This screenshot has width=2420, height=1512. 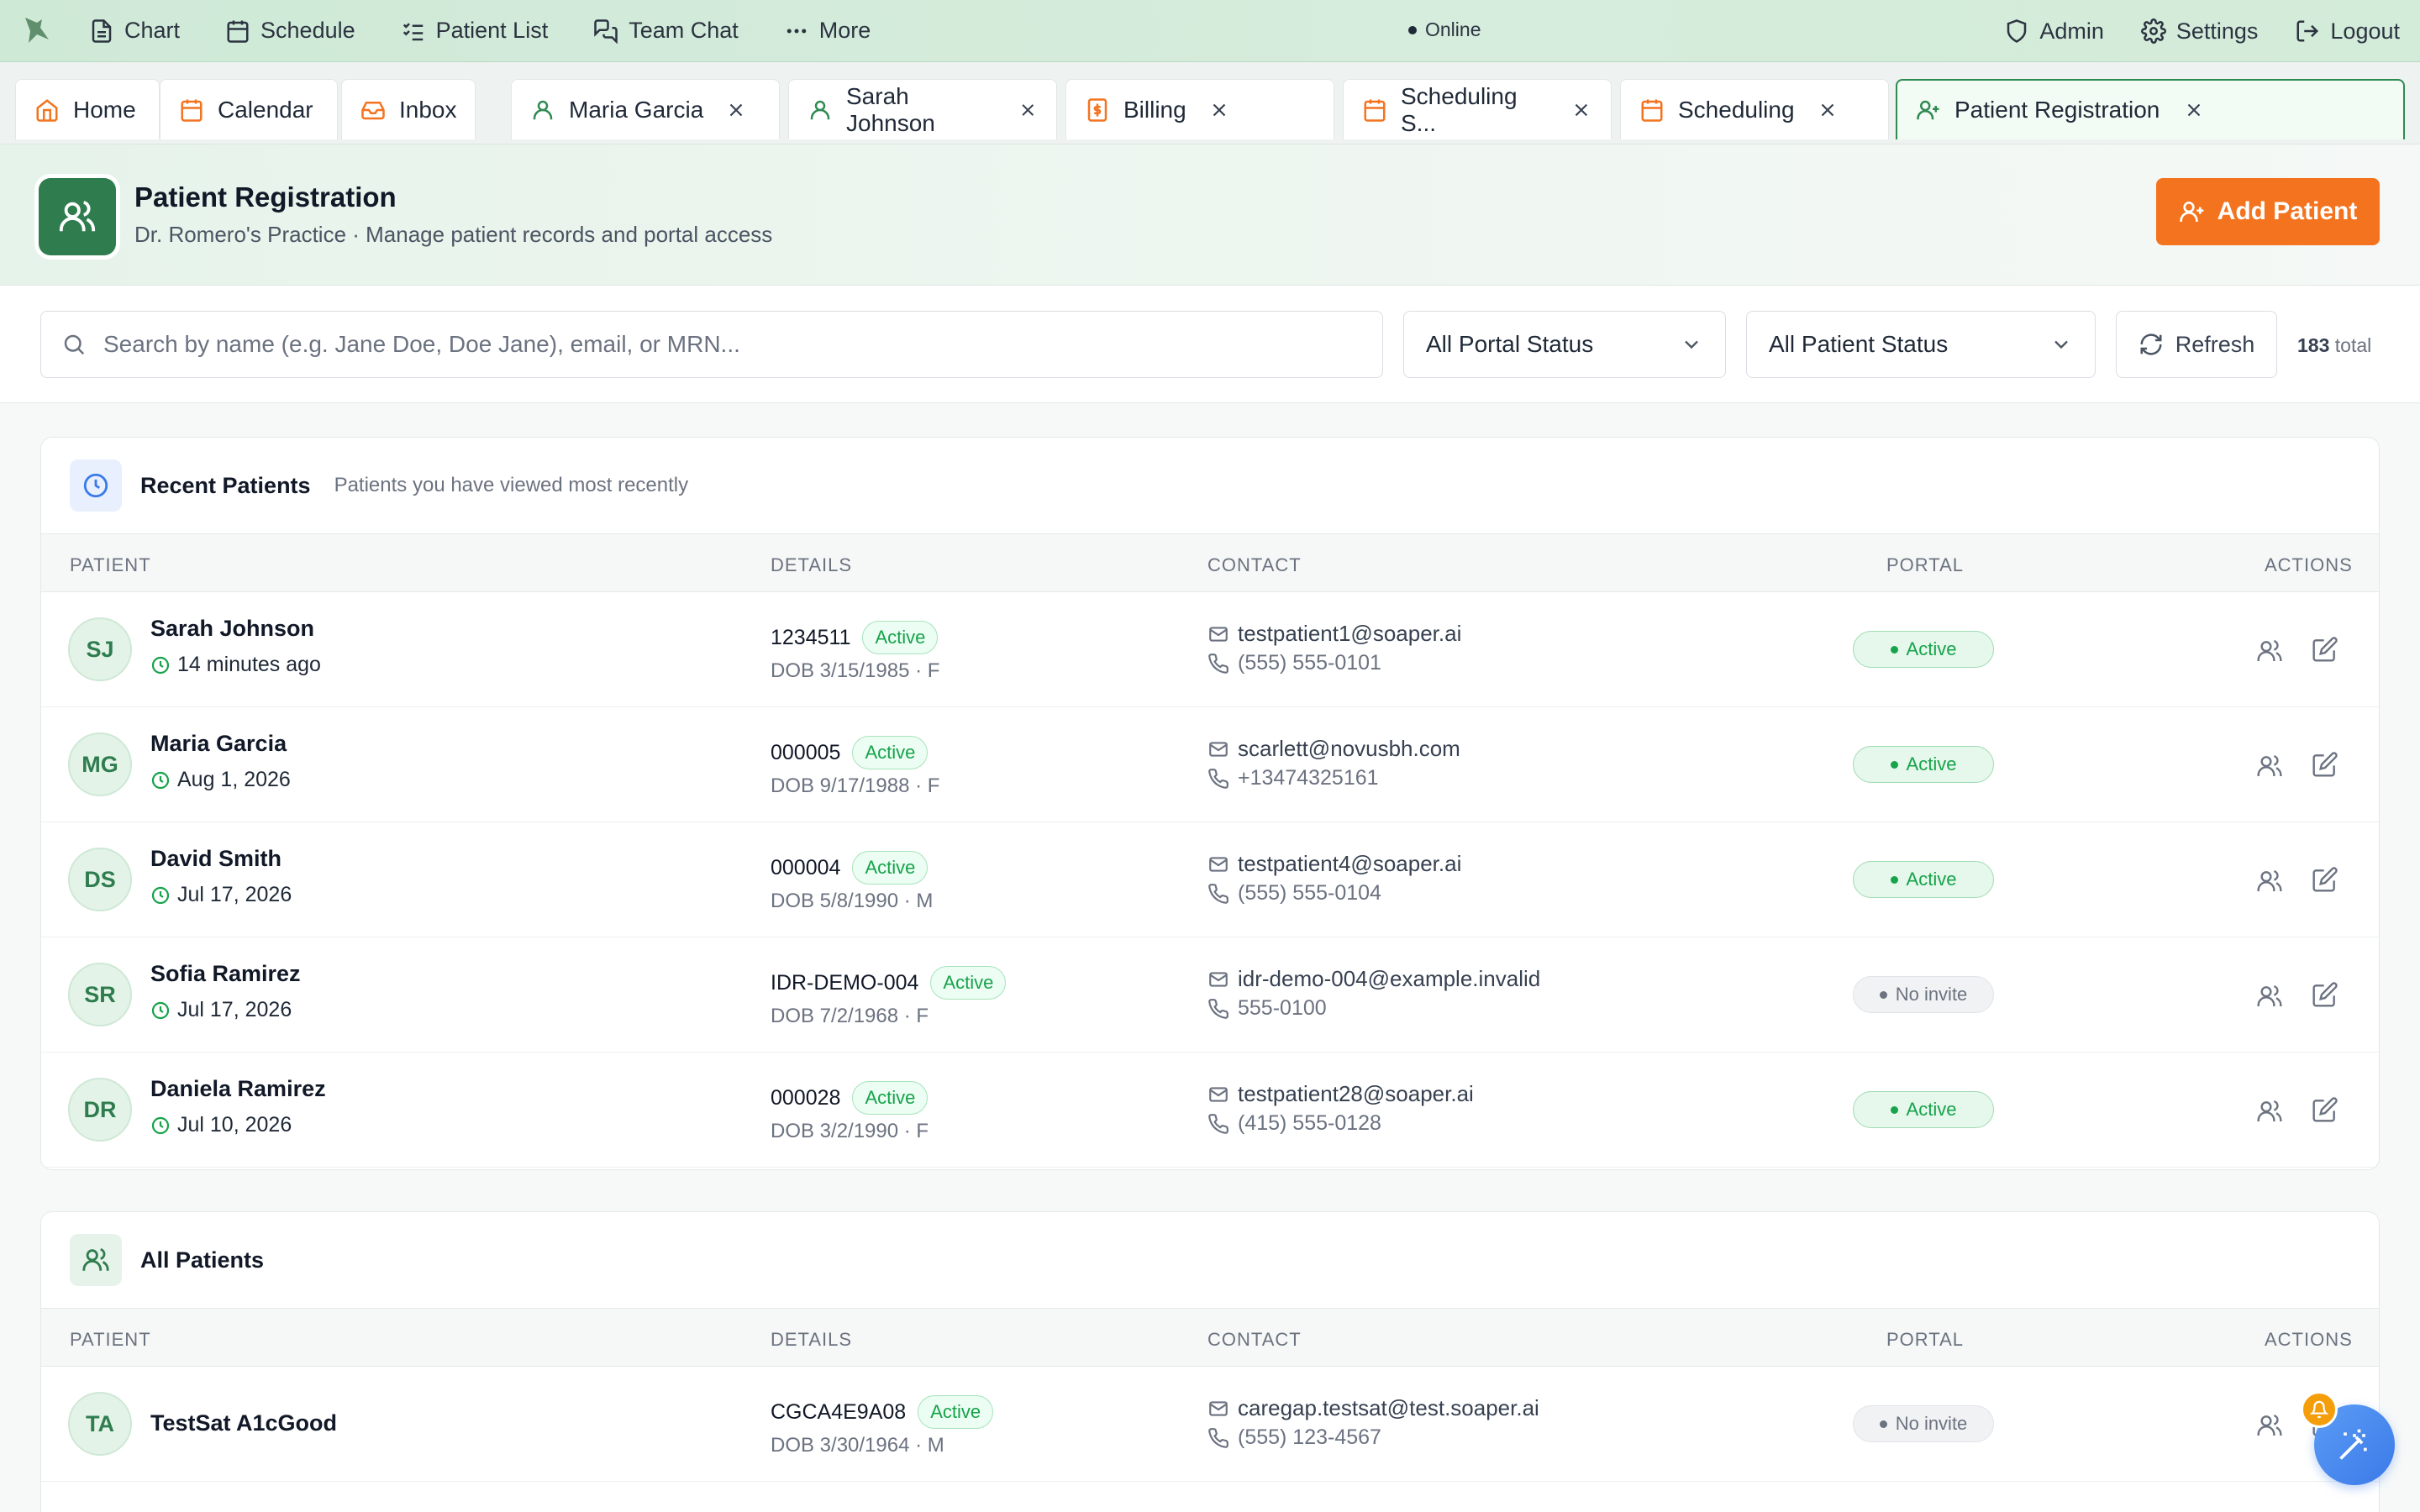 I want to click on patient-name: TestSat A1cGood, so click(x=243, y=1423).